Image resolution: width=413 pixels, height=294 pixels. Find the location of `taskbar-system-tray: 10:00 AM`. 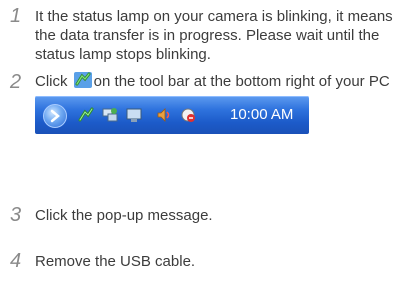

taskbar-system-tray: 10:00 AM is located at coordinates (172, 115).